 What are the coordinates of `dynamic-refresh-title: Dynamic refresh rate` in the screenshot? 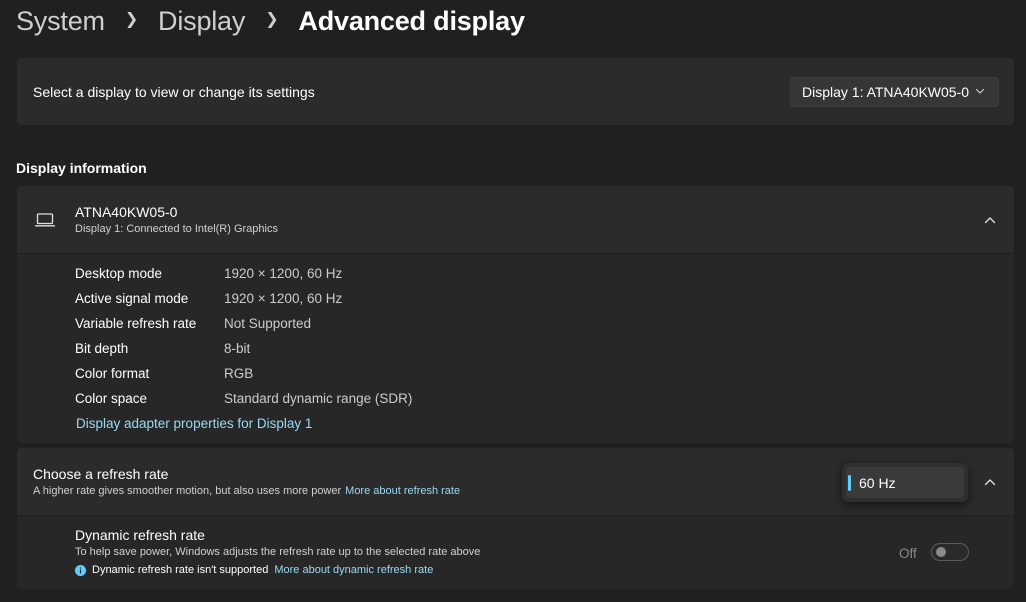 It's located at (140, 535).